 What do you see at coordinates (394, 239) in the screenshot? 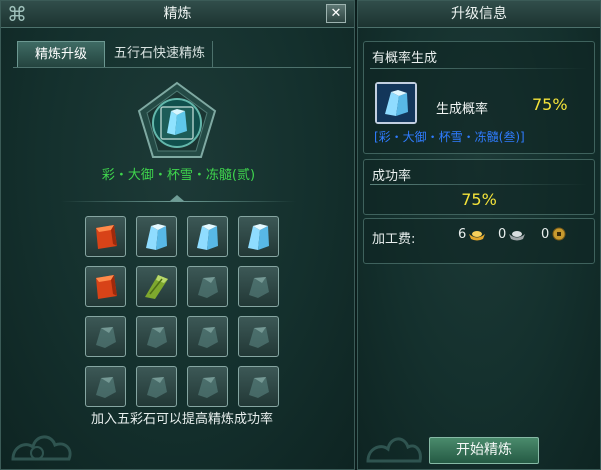
I see `fee-label: 加工费:` at bounding box center [394, 239].